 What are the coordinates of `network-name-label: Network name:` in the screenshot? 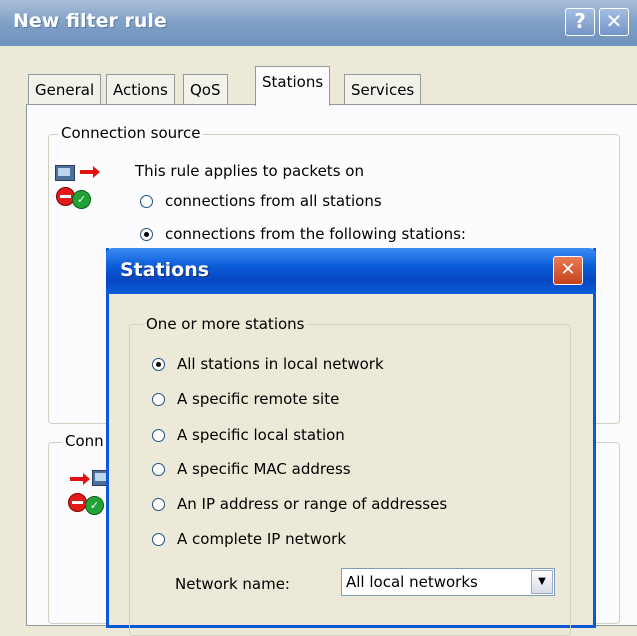 It's located at (232, 584).